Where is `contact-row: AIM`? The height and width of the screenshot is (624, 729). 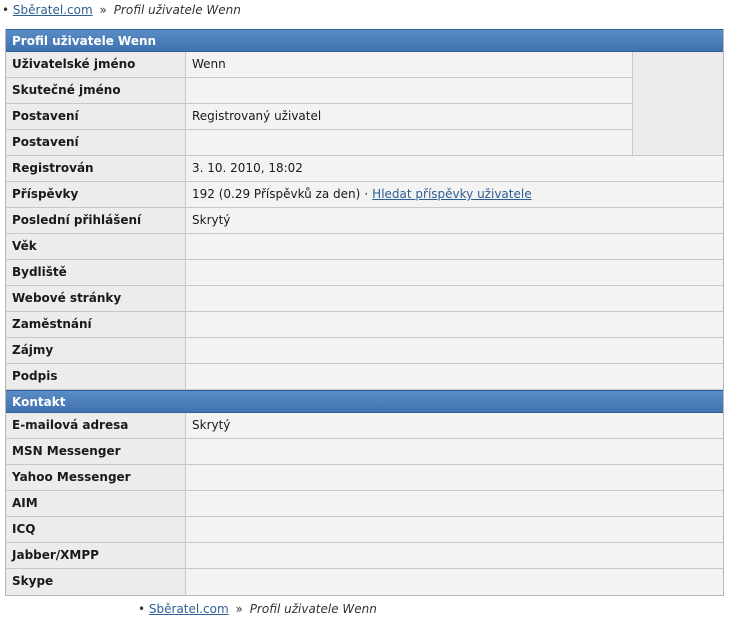 contact-row: AIM is located at coordinates (364, 504).